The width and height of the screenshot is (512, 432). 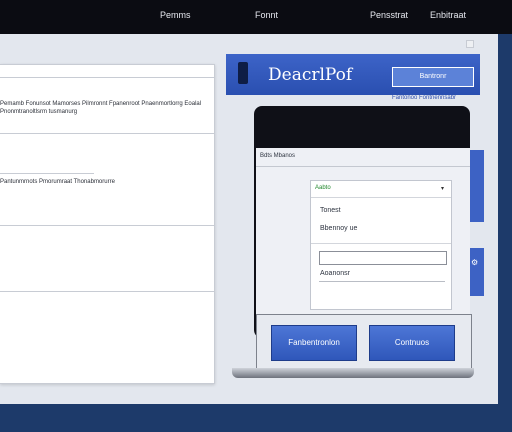 What do you see at coordinates (310, 75) in the screenshot?
I see `banner-title: DeacrlPof` at bounding box center [310, 75].